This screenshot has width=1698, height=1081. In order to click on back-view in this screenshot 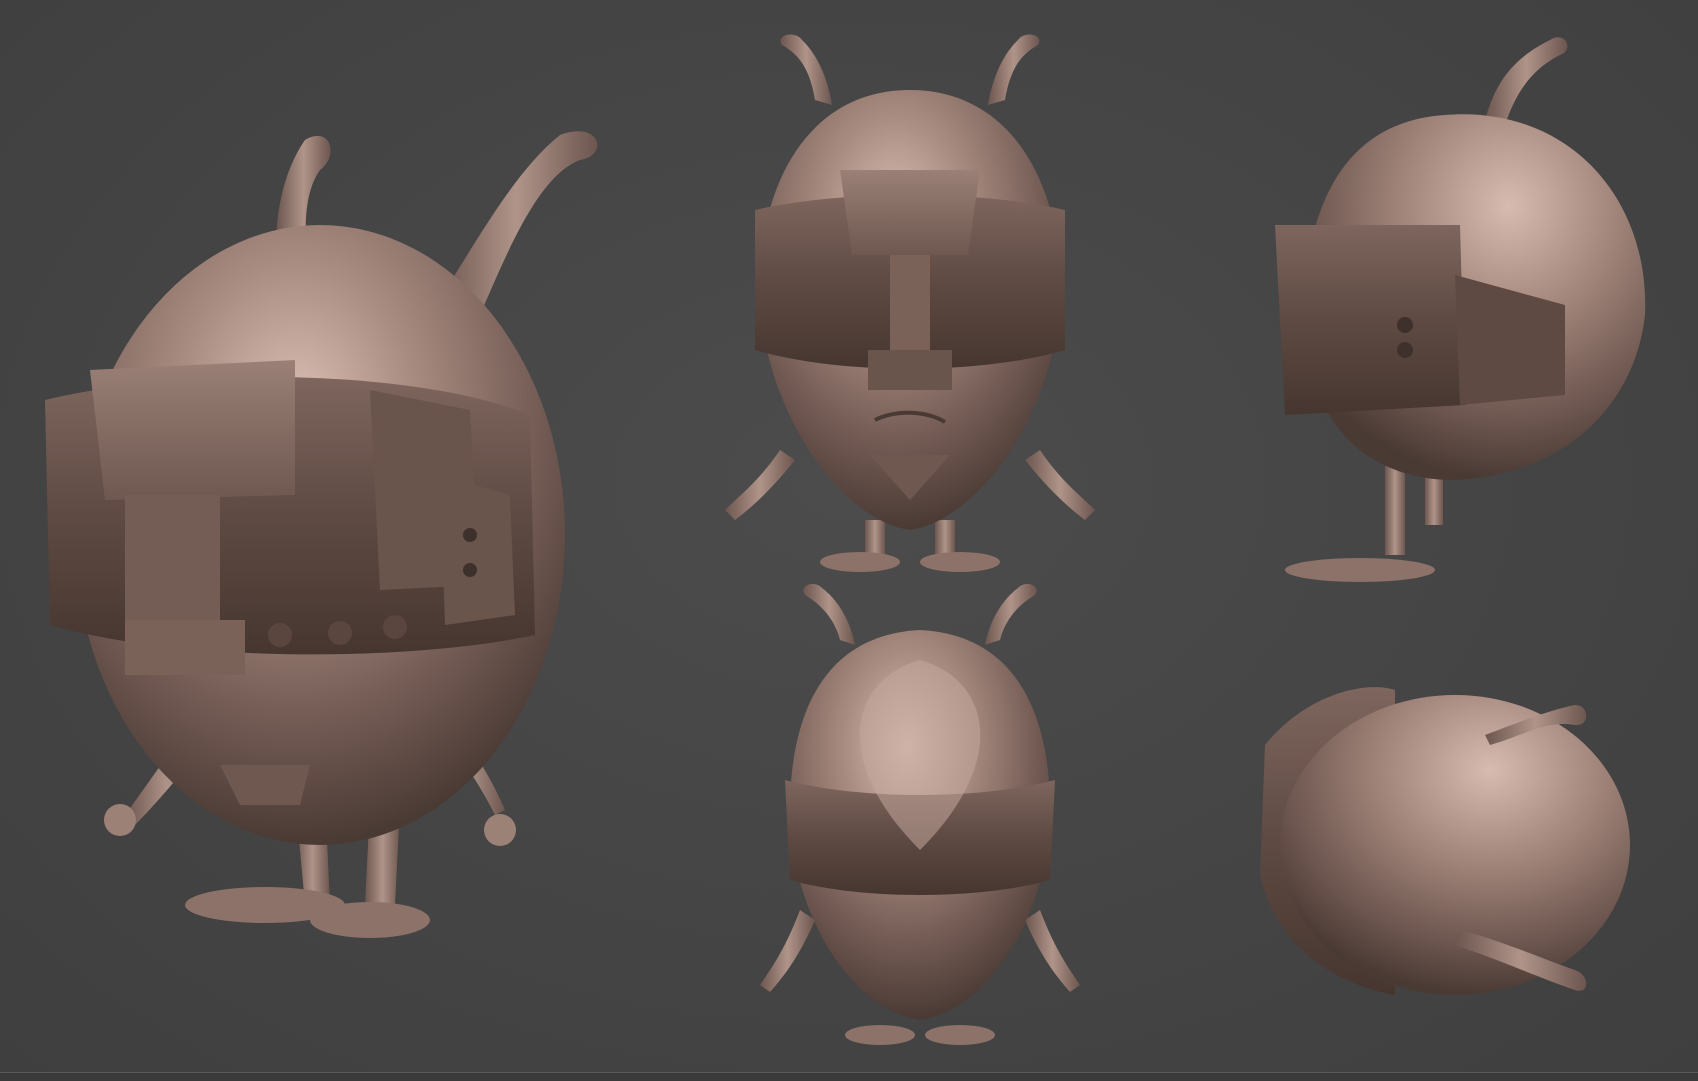, I will do `click(920, 815)`.